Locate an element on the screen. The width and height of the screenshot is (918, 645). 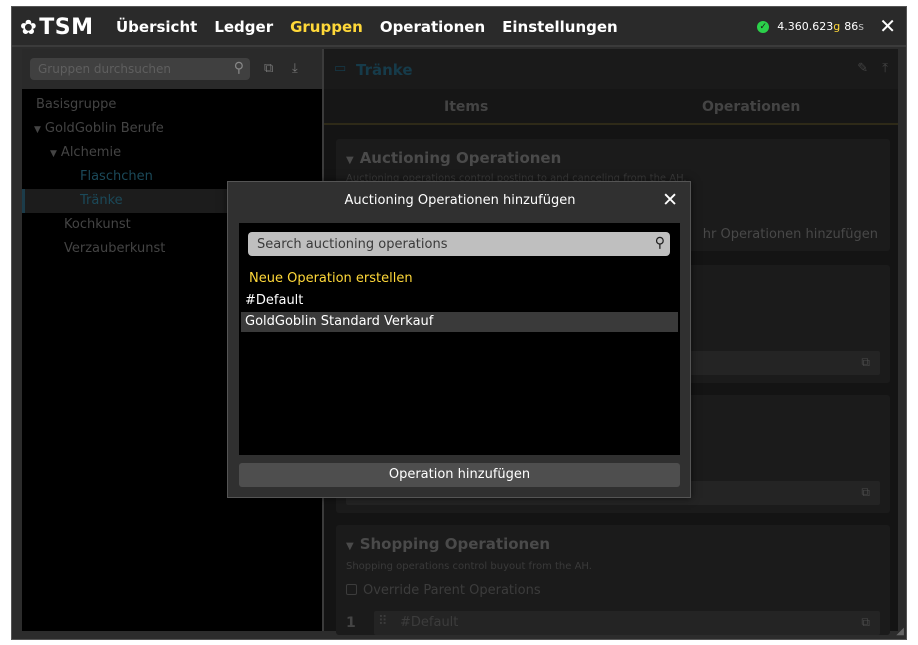
shopping-operation-row: ⠿ #Default ⧉ is located at coordinates (627, 623).